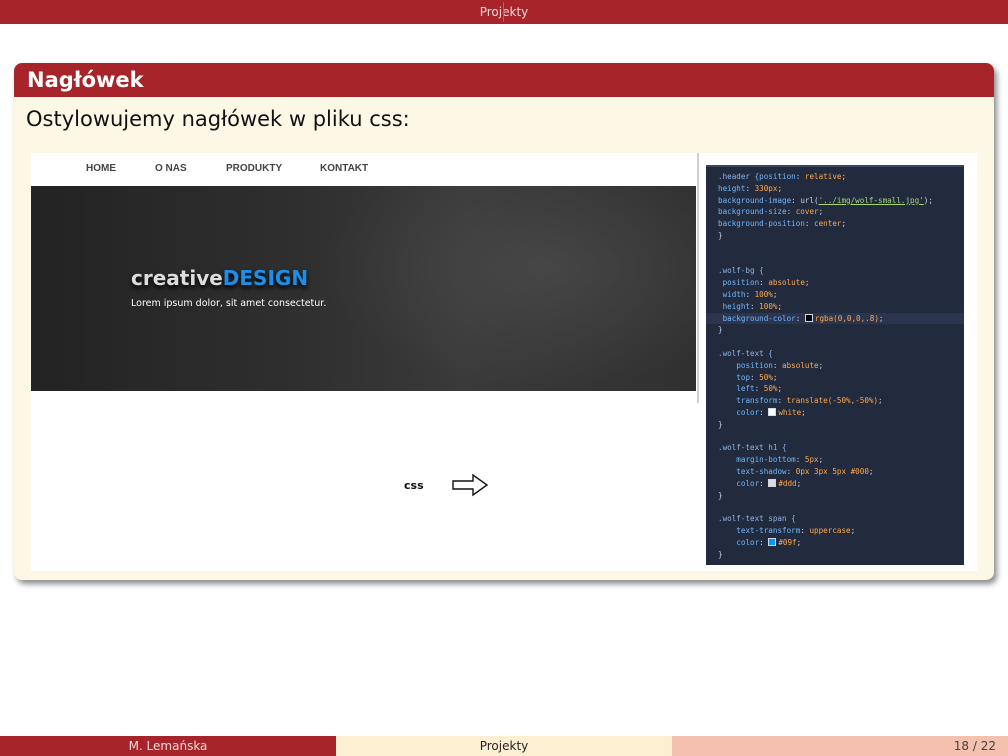  I want to click on code-line: text-transform: uppercase;, so click(796, 530).